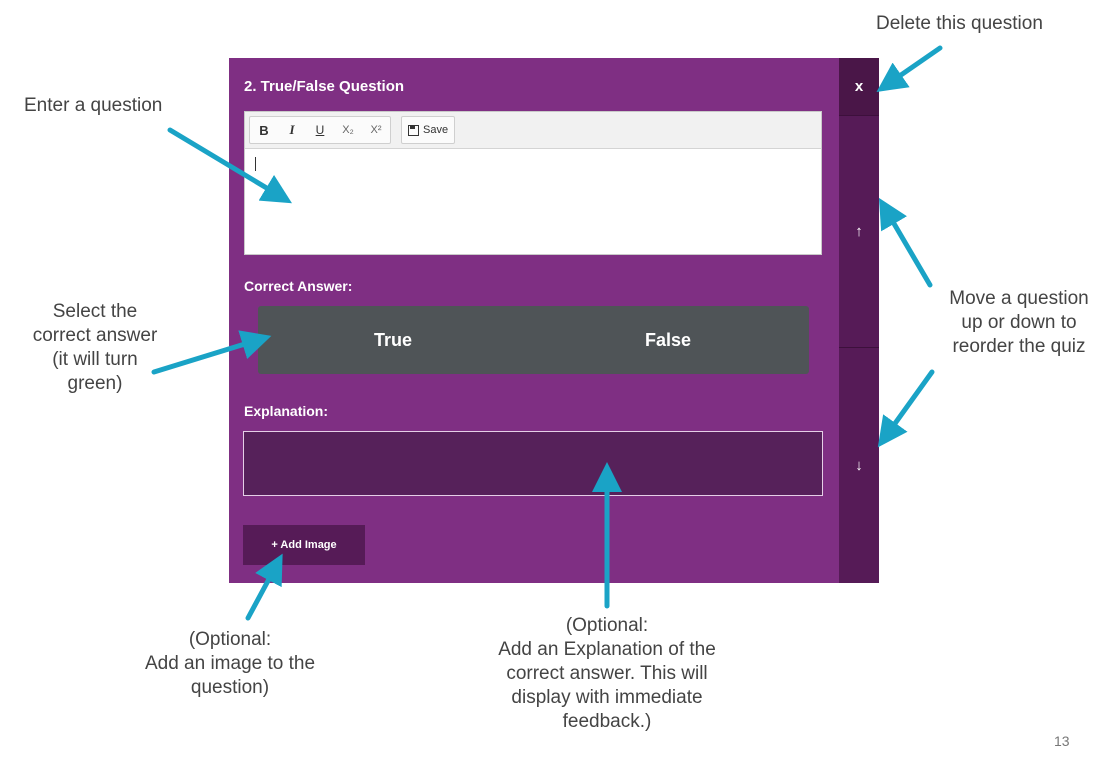 Image resolution: width=1108 pixels, height=761 pixels. I want to click on annotation-line: up or down to, so click(1019, 322).